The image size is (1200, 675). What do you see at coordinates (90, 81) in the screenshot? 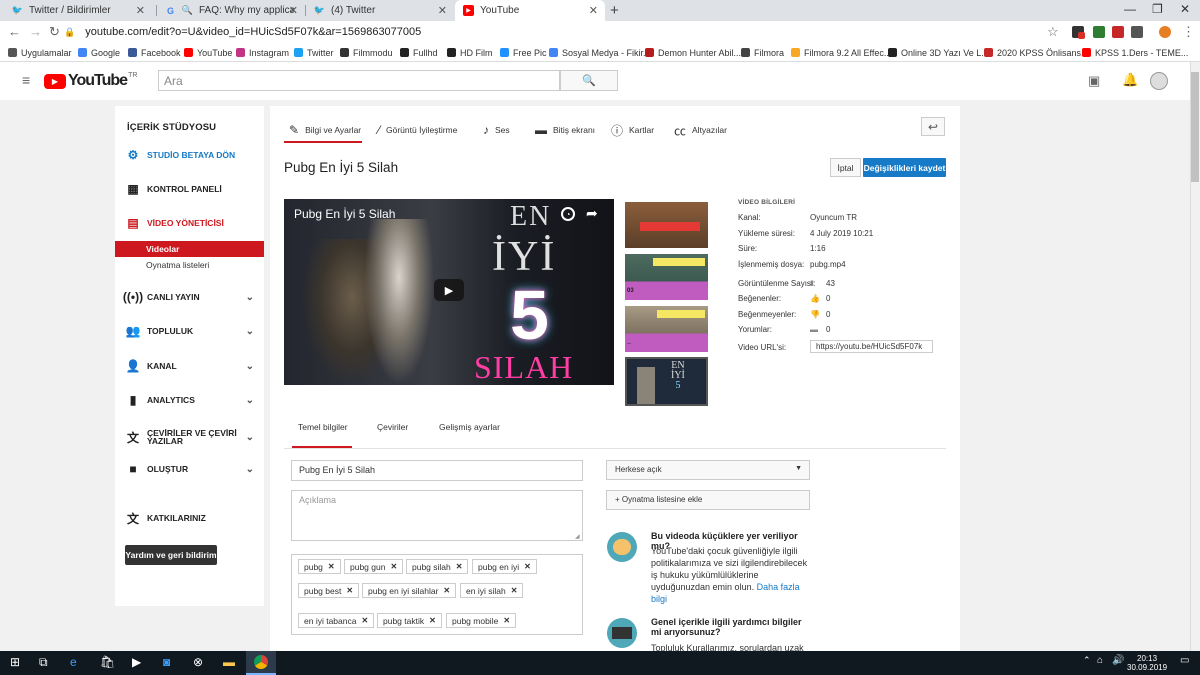
I see `youtube-logo: ▶ YouTube TR` at bounding box center [90, 81].